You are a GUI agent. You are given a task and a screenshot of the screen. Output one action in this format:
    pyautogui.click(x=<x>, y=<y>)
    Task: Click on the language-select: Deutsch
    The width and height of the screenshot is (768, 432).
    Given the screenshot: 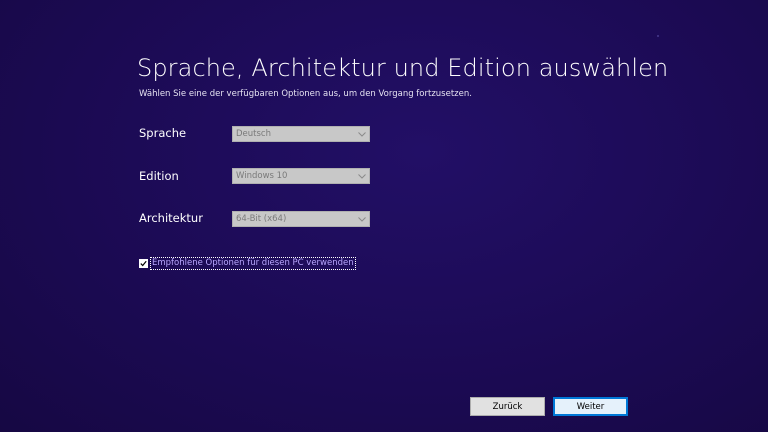 What is the action you would take?
    pyautogui.click(x=301, y=134)
    